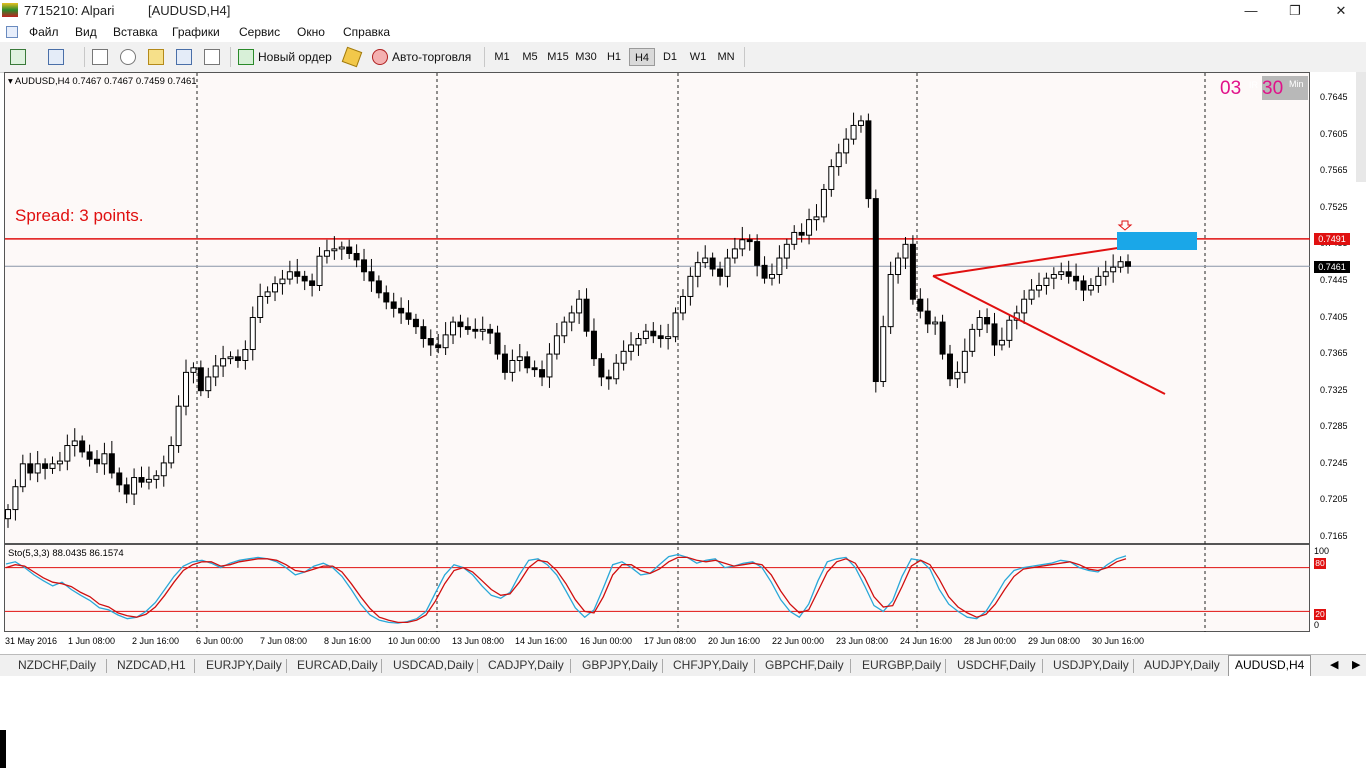  I want to click on symbol-info-text: AUDUSD,H4 0.7467 0.7467 0.7459 0.7461, so click(105, 81).